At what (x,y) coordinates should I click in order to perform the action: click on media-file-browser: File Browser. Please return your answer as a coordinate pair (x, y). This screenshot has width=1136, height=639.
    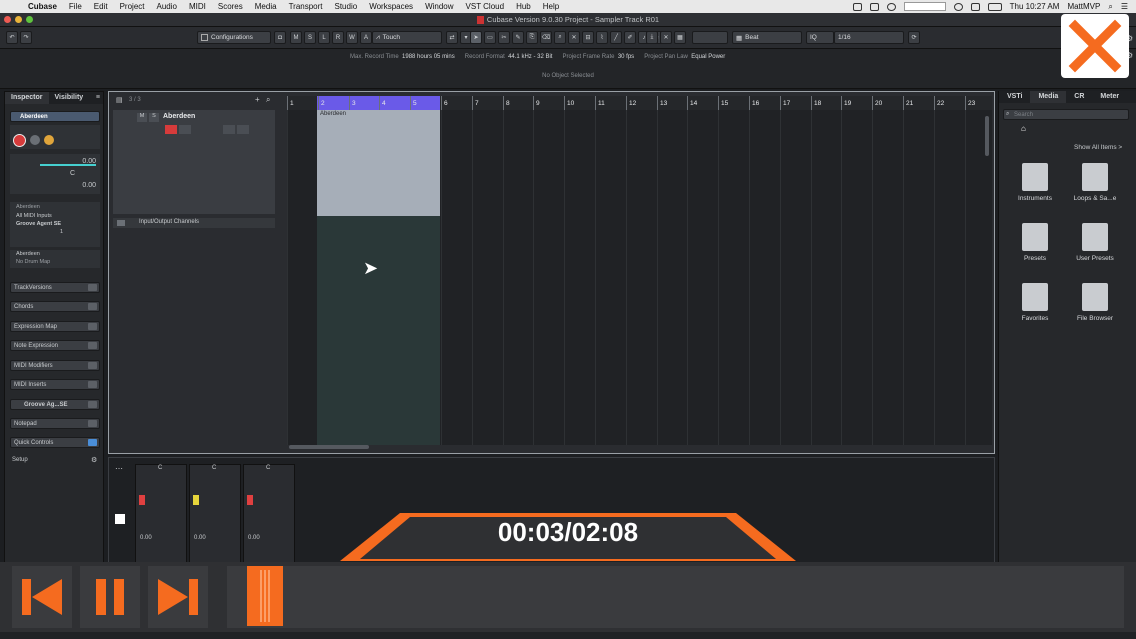
    Looking at the image, I should click on (1095, 302).